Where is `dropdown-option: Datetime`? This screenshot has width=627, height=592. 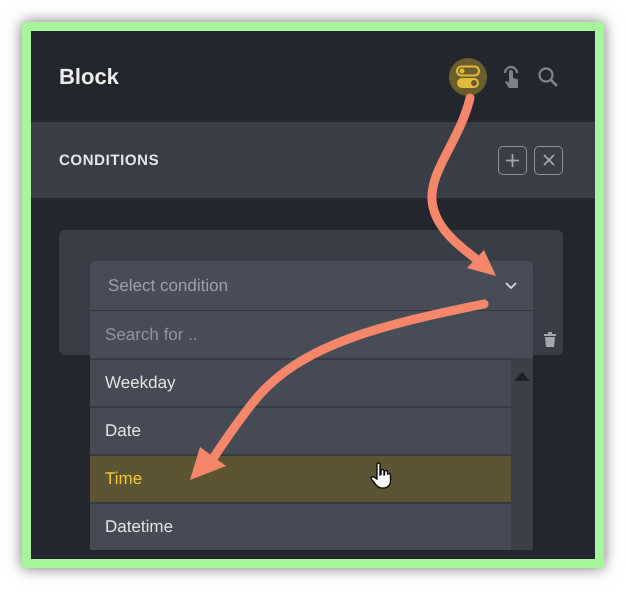 dropdown-option: Datetime is located at coordinates (300, 526).